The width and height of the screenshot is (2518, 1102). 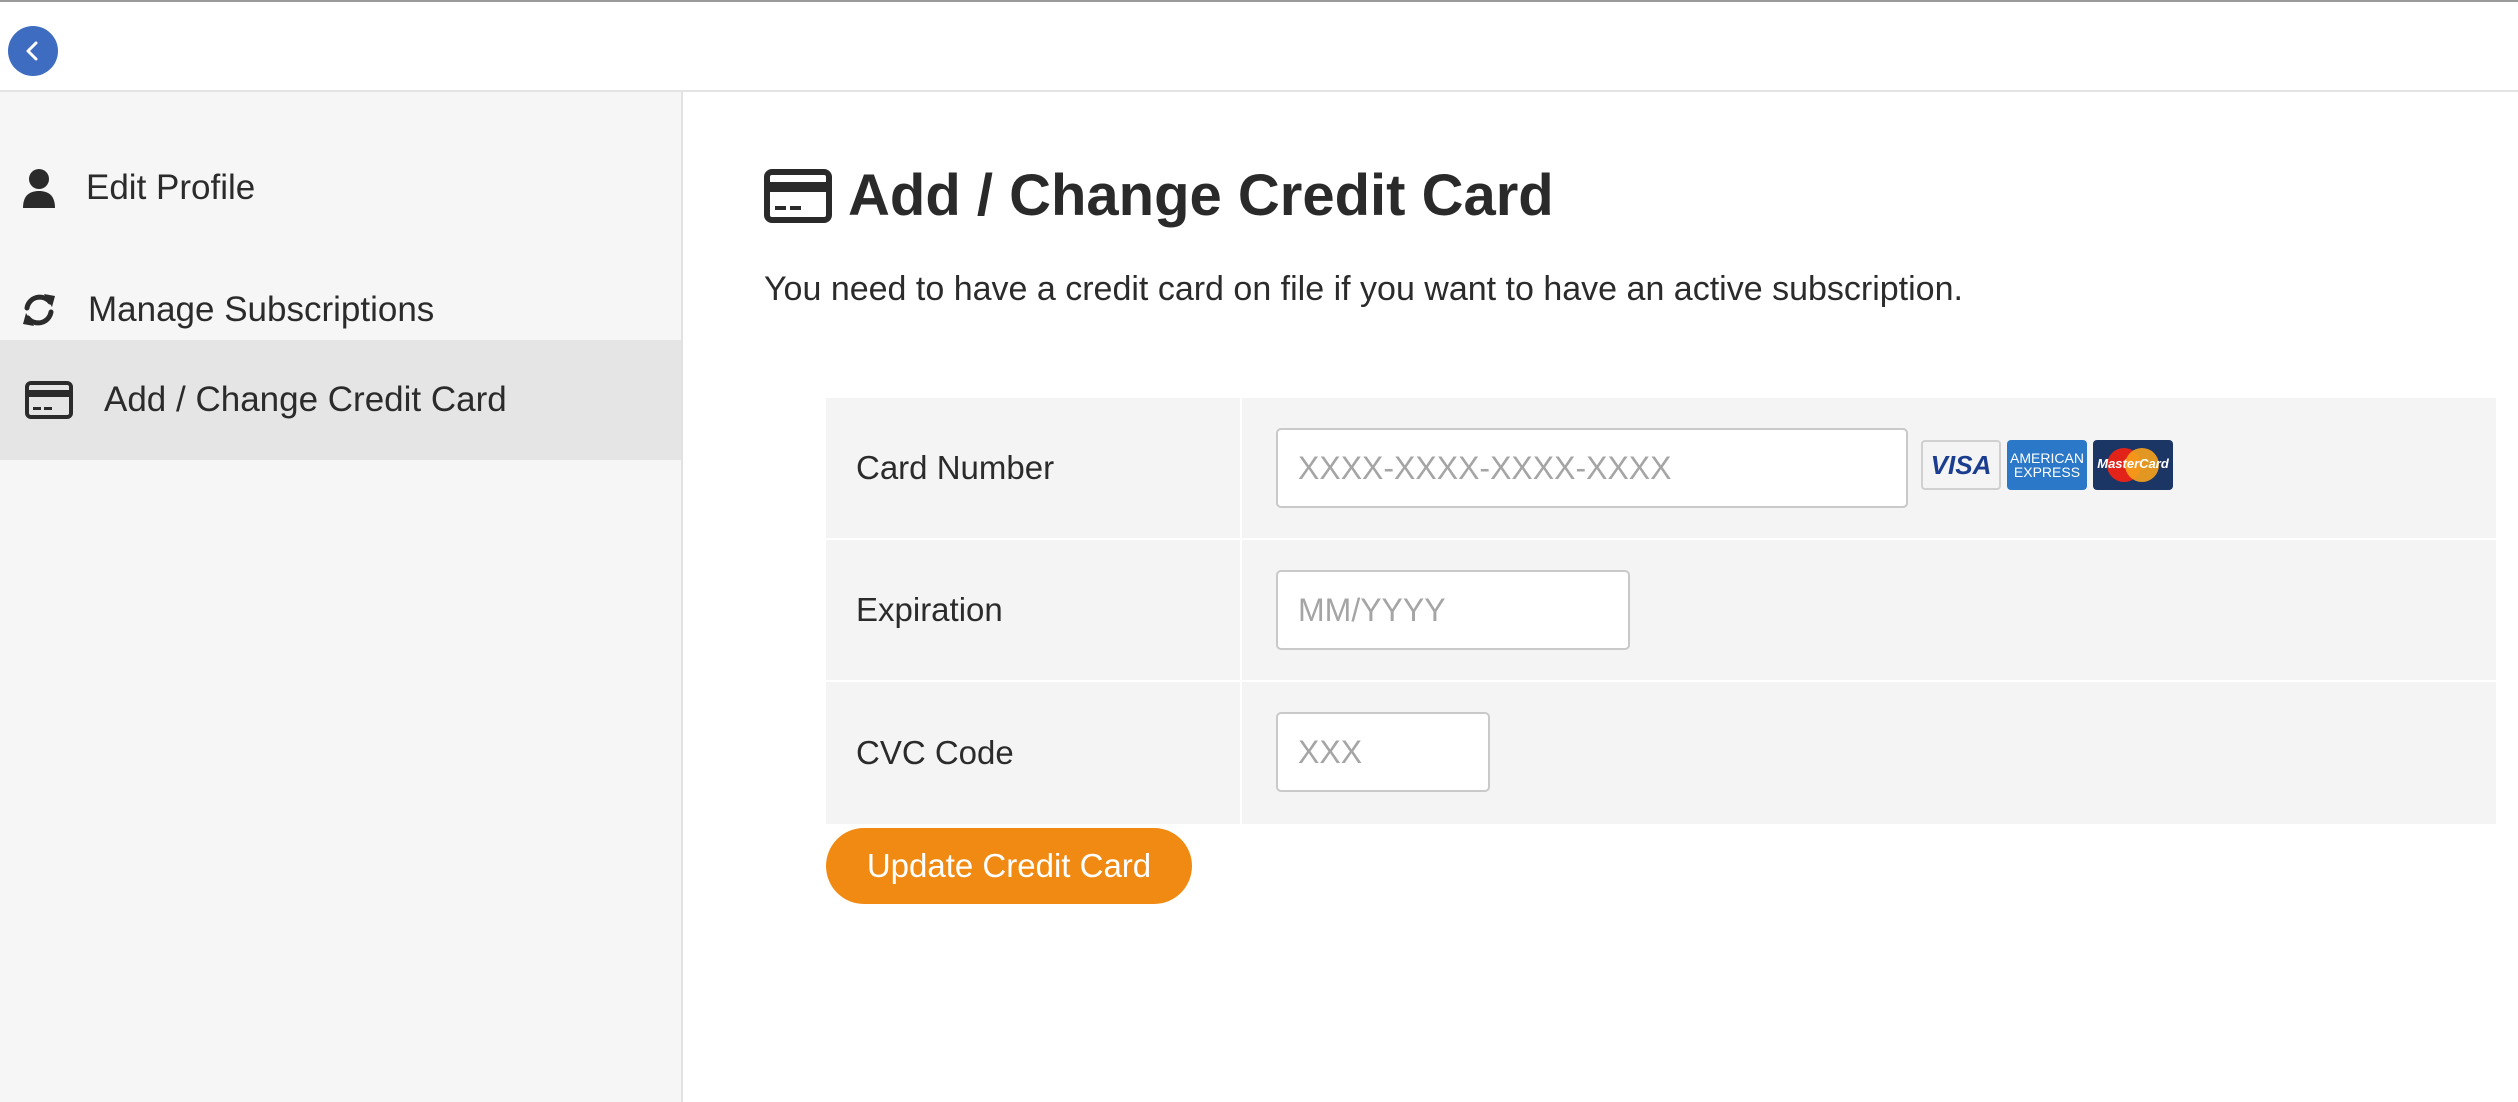 I want to click on accepted-cards: VISA AMERICAN EXPRESS MasterCard, so click(x=2047, y=465).